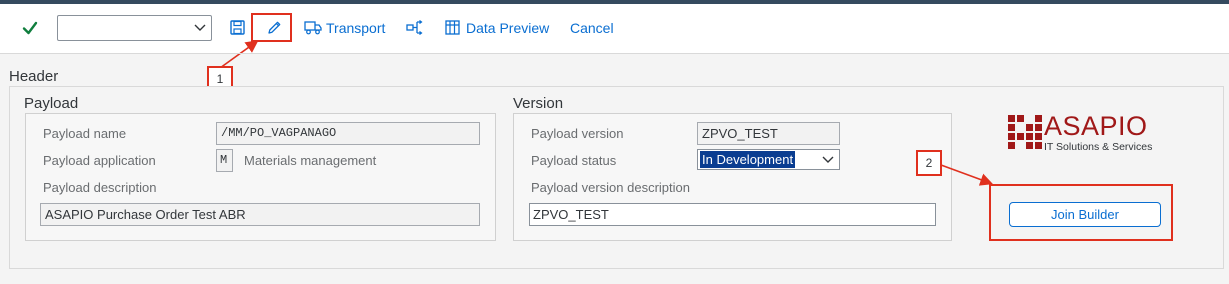 The image size is (1229, 284). I want to click on join-builder-button: Join Builder, so click(1085, 214).